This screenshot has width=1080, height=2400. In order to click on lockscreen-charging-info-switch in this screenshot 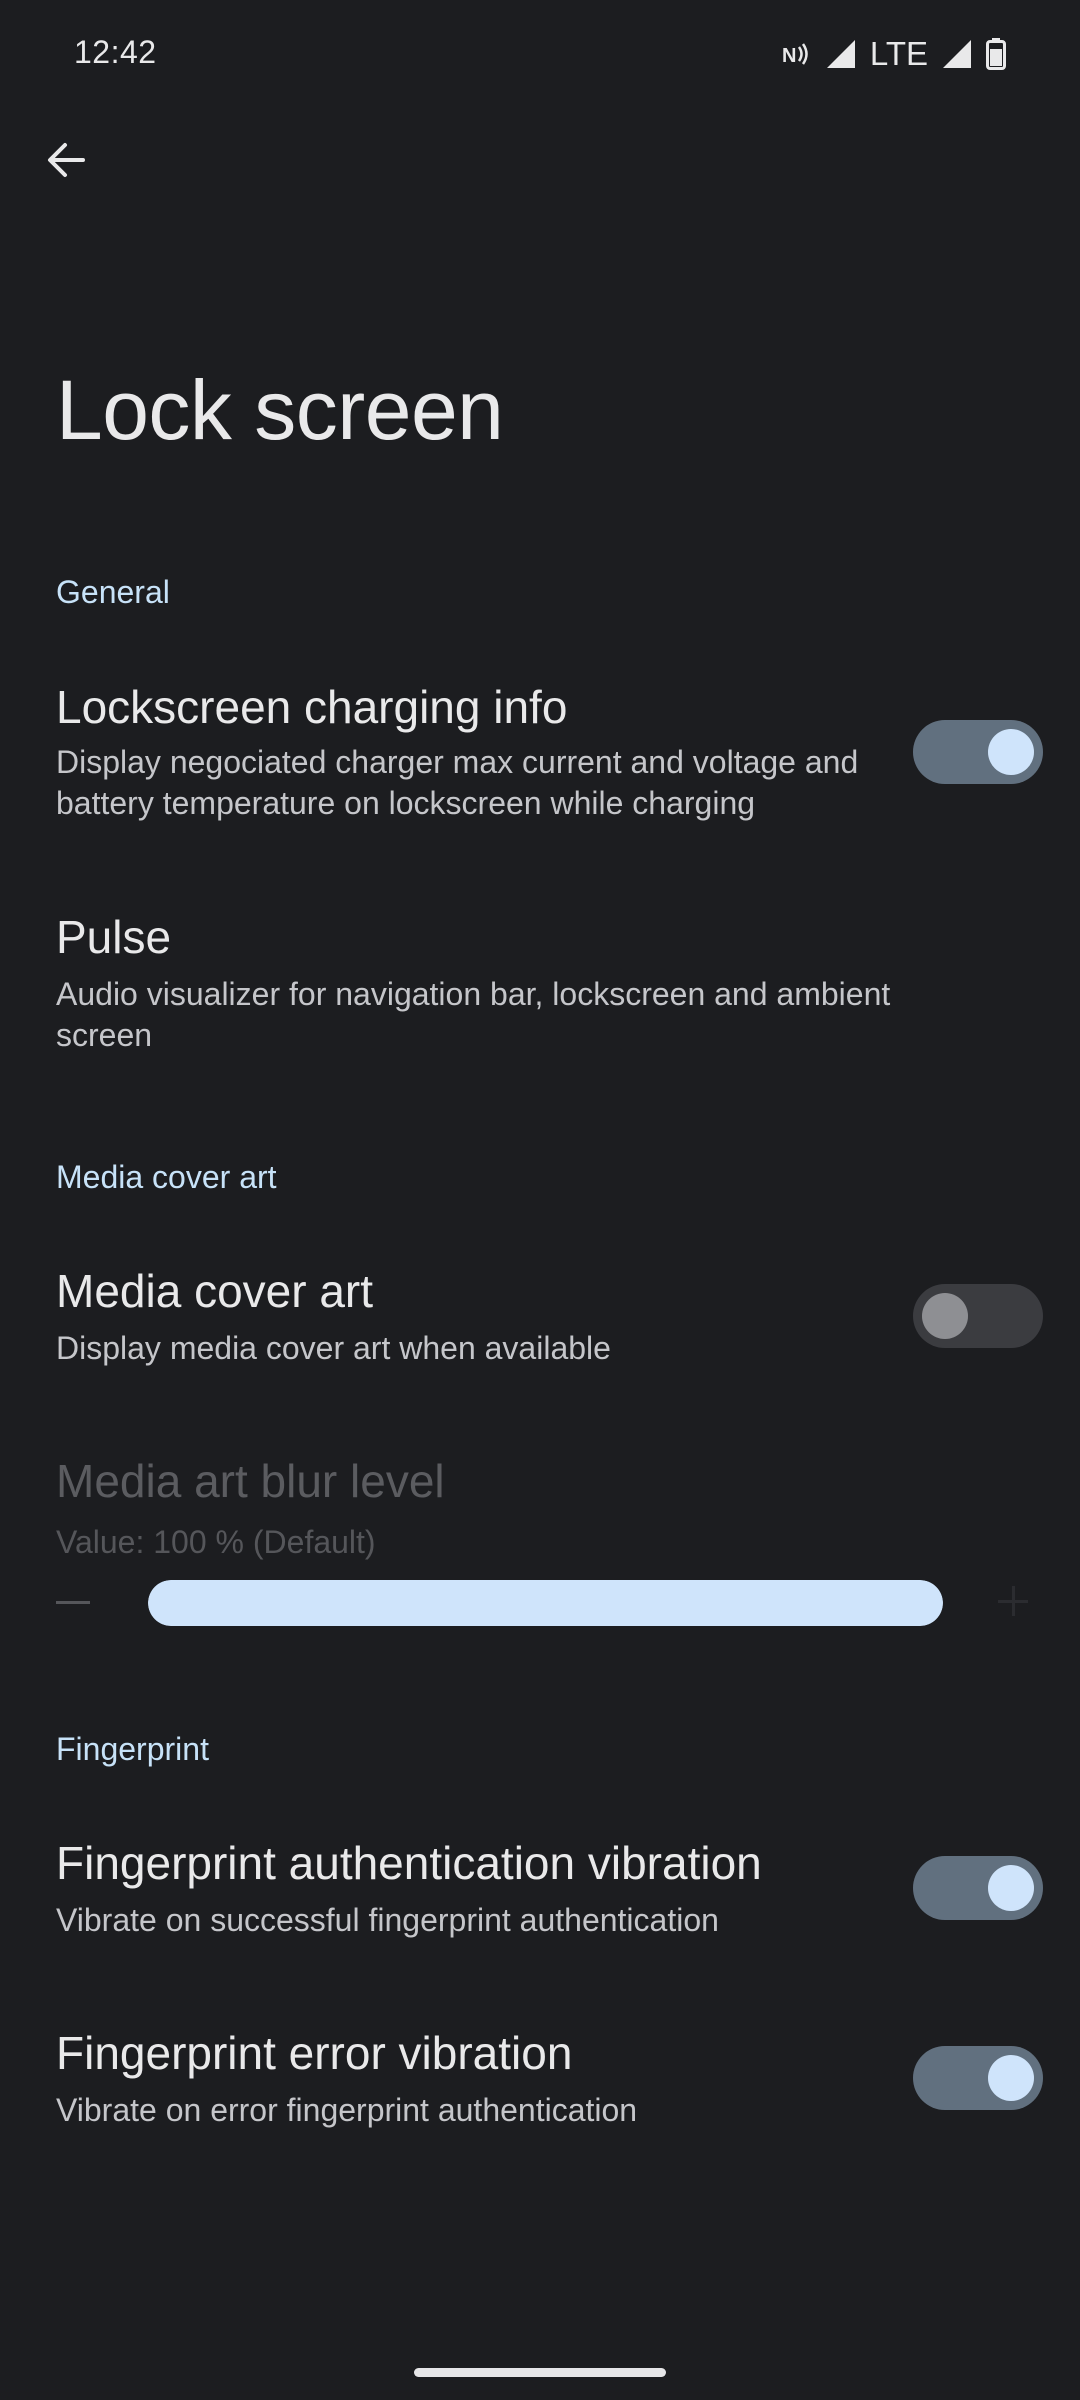, I will do `click(978, 752)`.